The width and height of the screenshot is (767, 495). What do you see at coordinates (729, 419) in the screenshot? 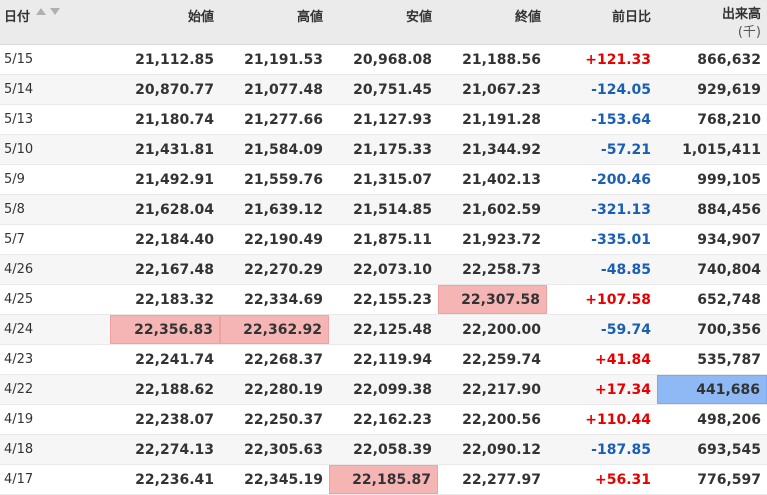
I see `cell-volume: 498,206` at bounding box center [729, 419].